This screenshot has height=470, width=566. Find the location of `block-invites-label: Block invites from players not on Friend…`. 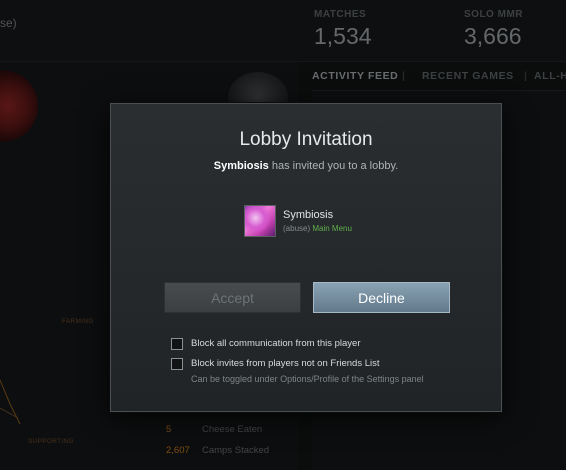

block-invites-label: Block invites from players not on Friend… is located at coordinates (285, 363).